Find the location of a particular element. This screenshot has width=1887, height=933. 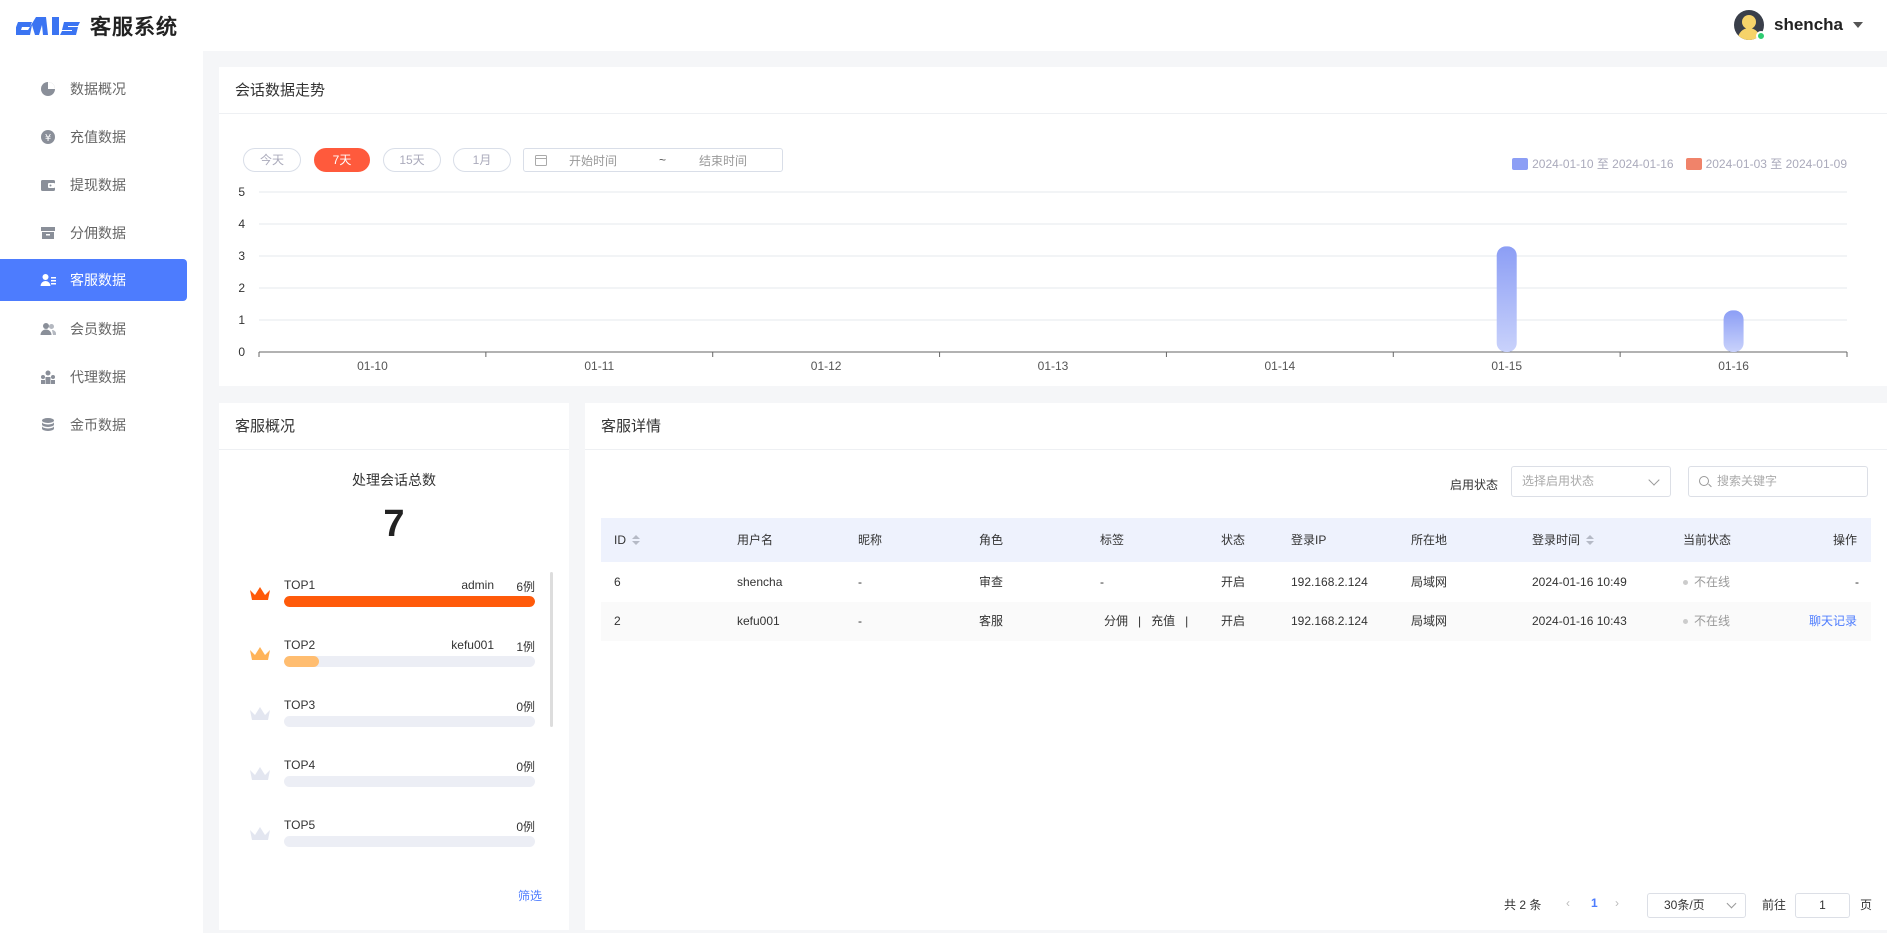

top-rank-item: TOP2 kefu001 1例 is located at coordinates (392, 658).